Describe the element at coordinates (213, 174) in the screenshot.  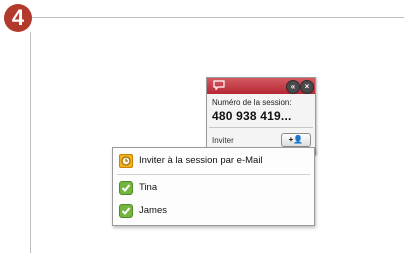
I see `menu-divider` at that location.